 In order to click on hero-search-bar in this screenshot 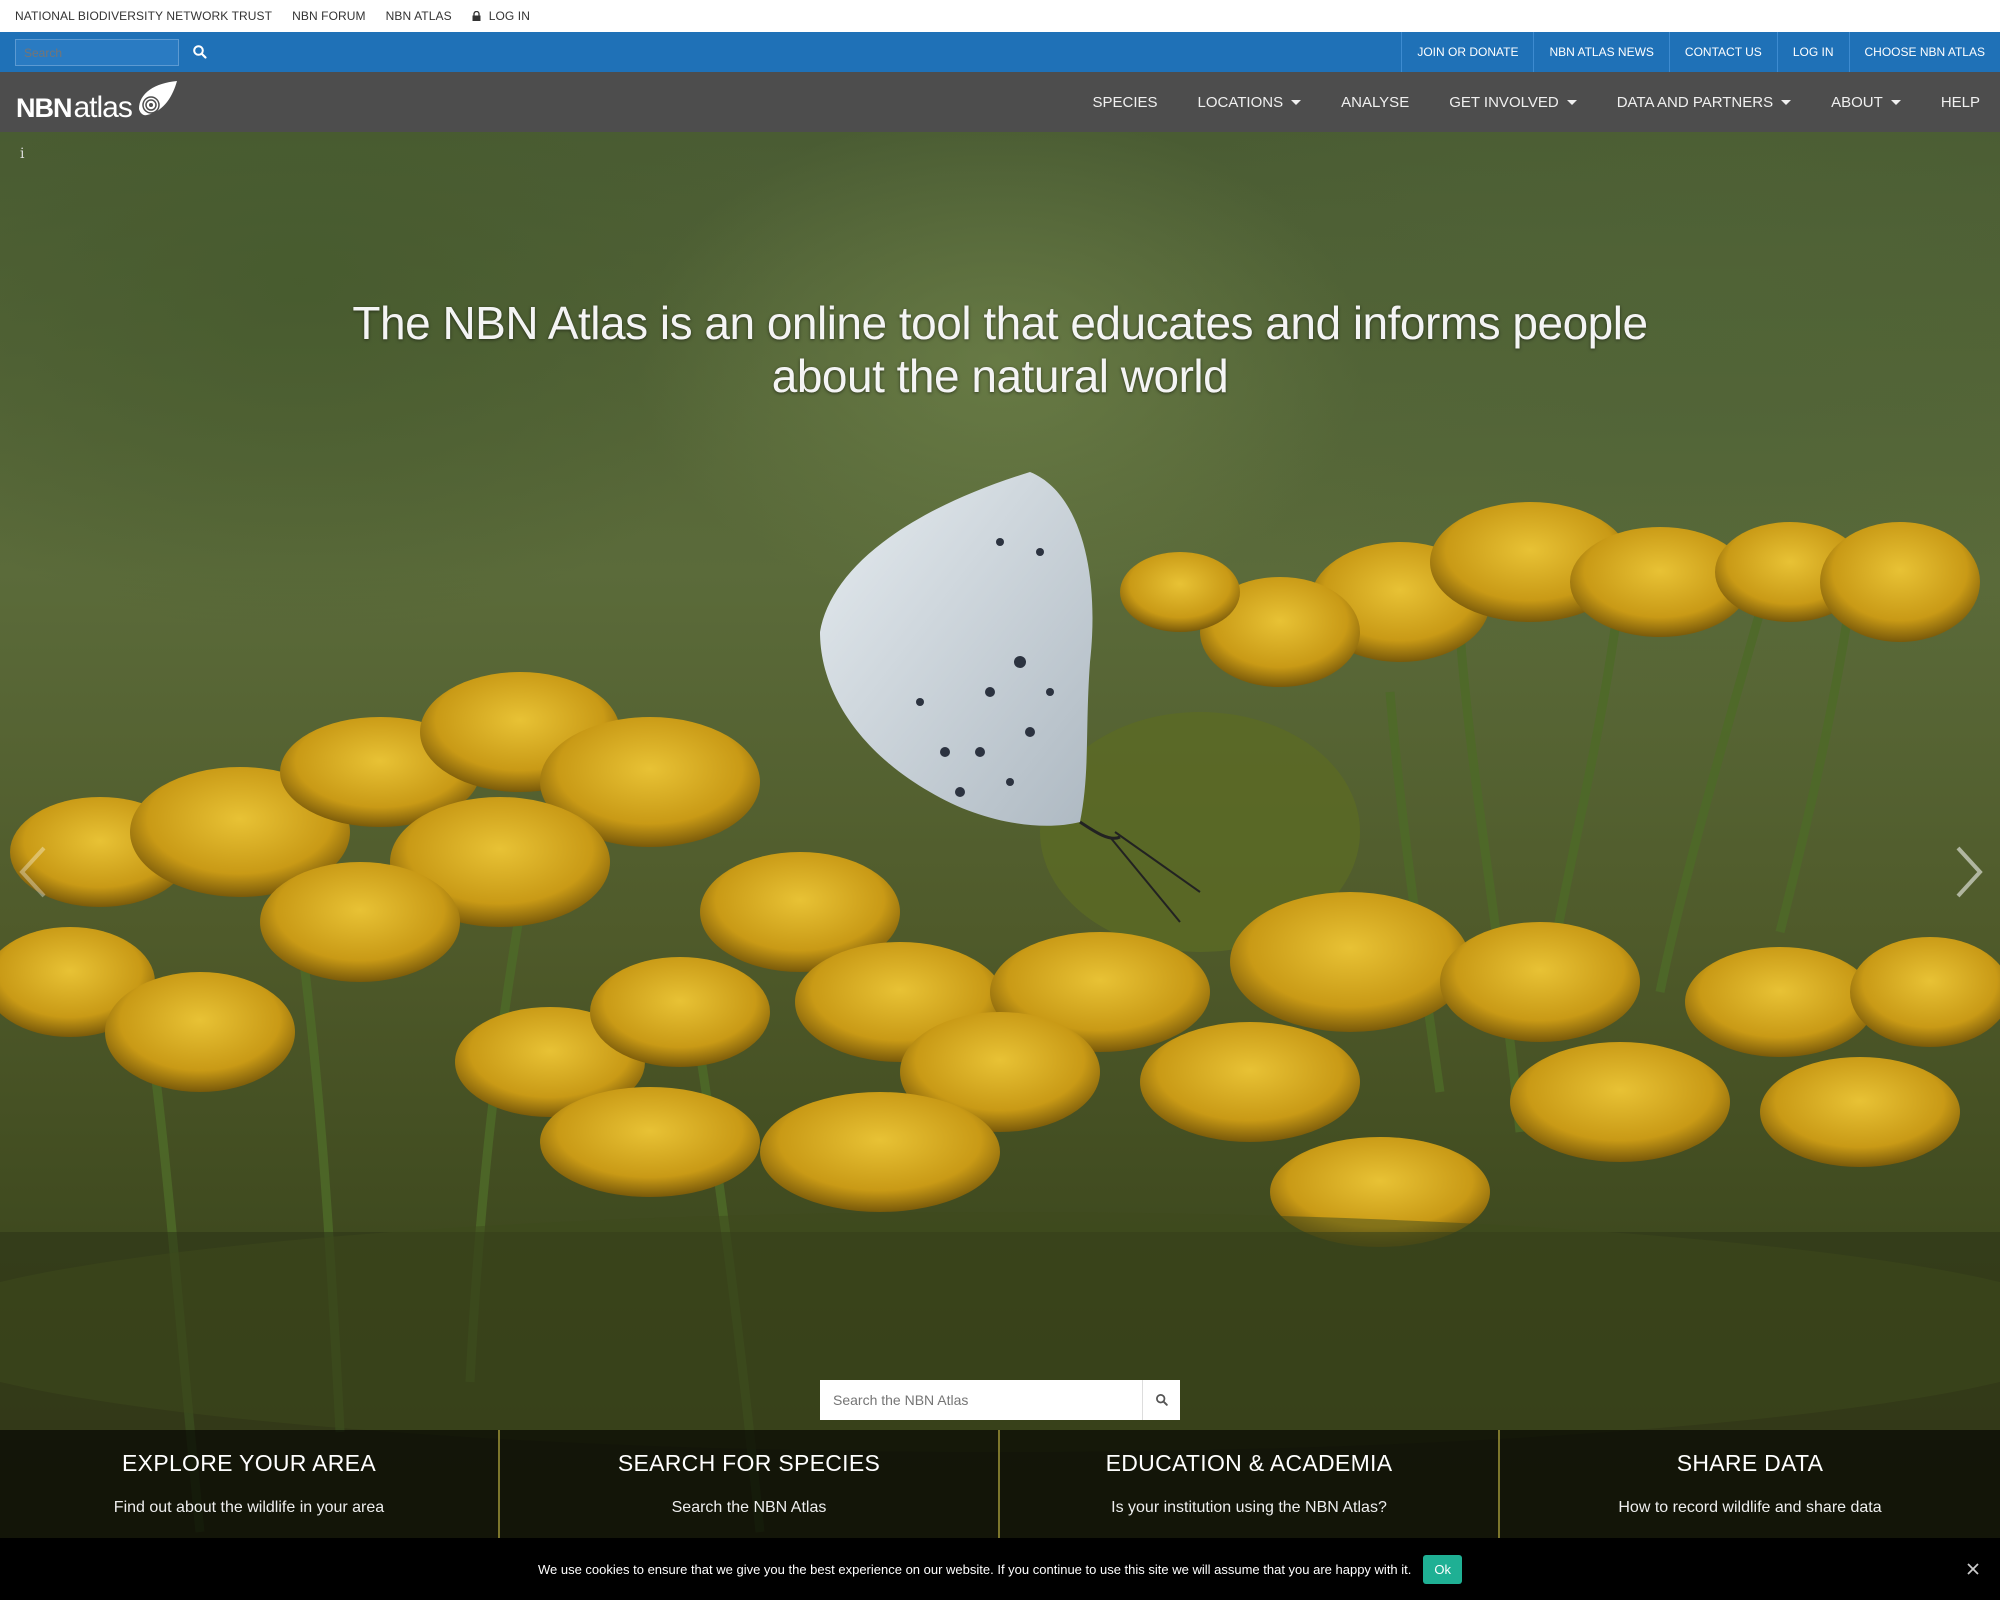, I will do `click(1000, 1400)`.